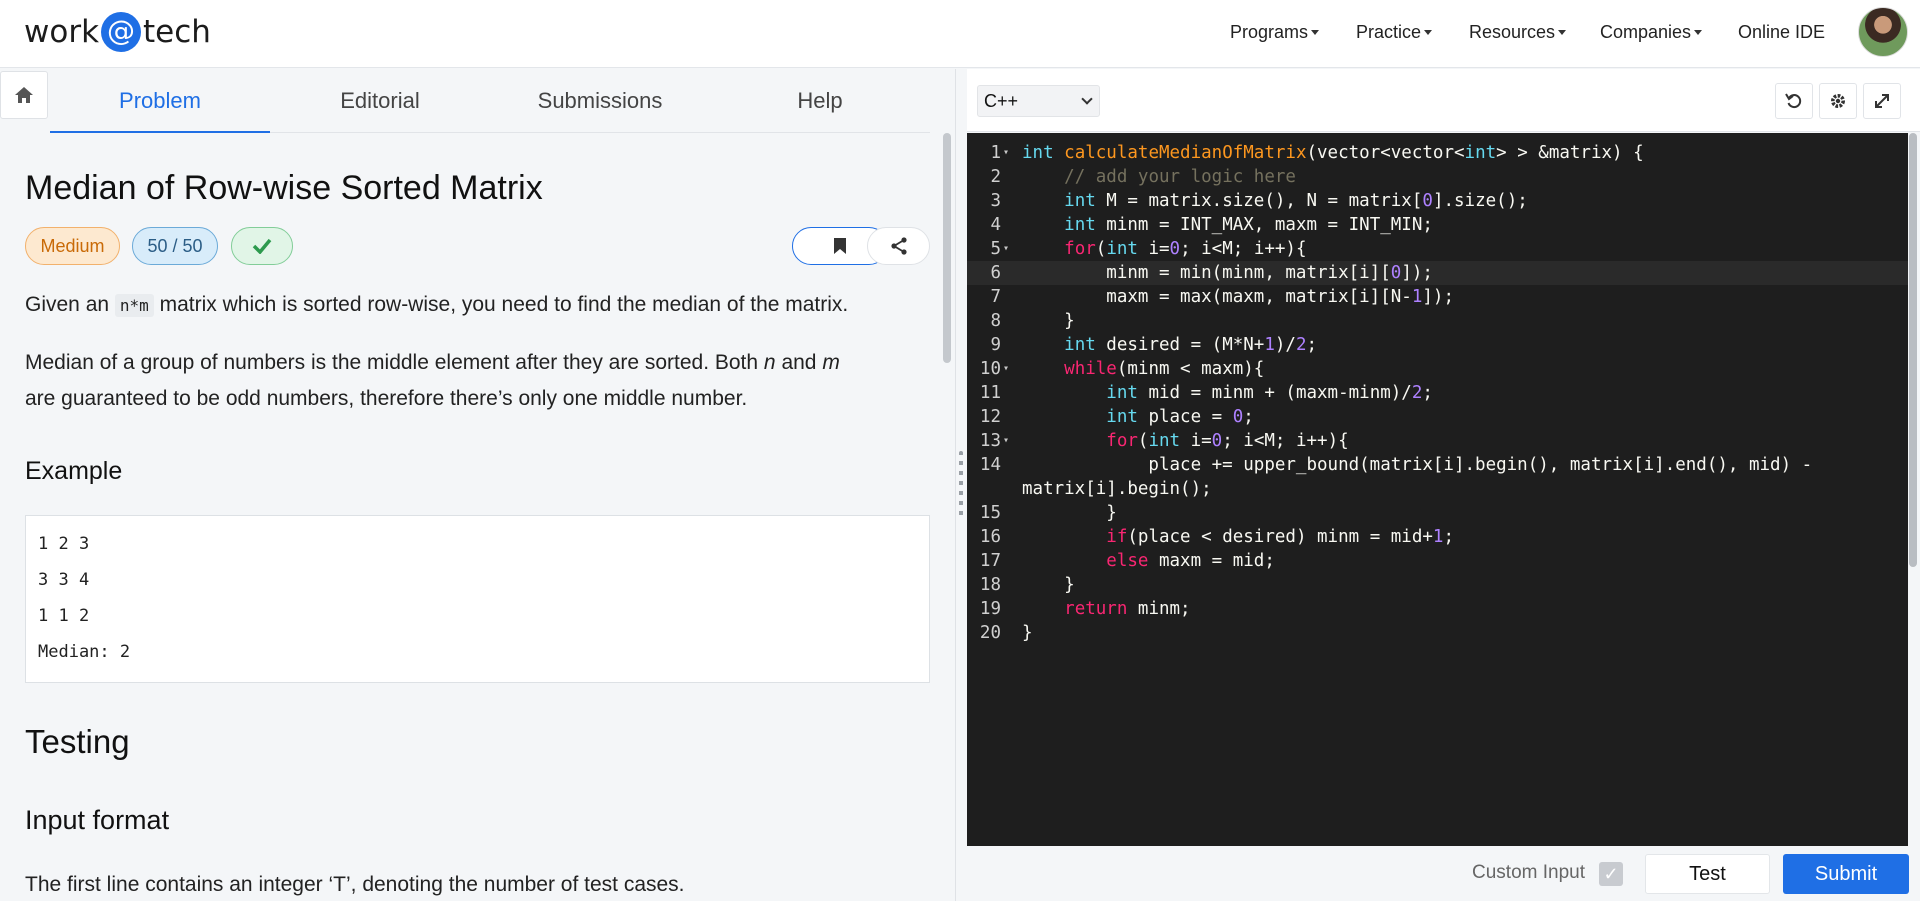 The height and width of the screenshot is (901, 1920). What do you see at coordinates (840, 246) in the screenshot?
I see `bookmark-icon` at bounding box center [840, 246].